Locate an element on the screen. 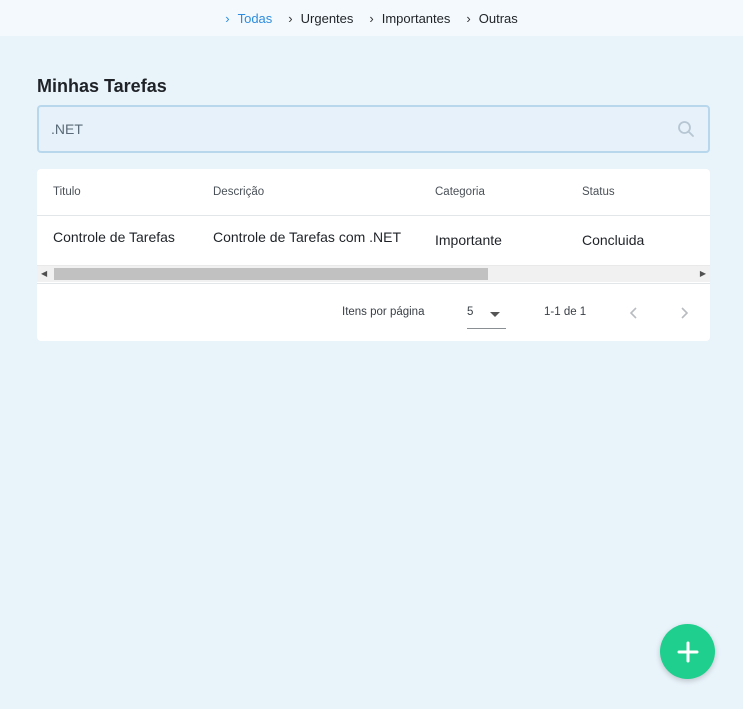 This screenshot has width=743, height=709. paginator: Itens por página 5 1-1 de 1 is located at coordinates (373, 312).